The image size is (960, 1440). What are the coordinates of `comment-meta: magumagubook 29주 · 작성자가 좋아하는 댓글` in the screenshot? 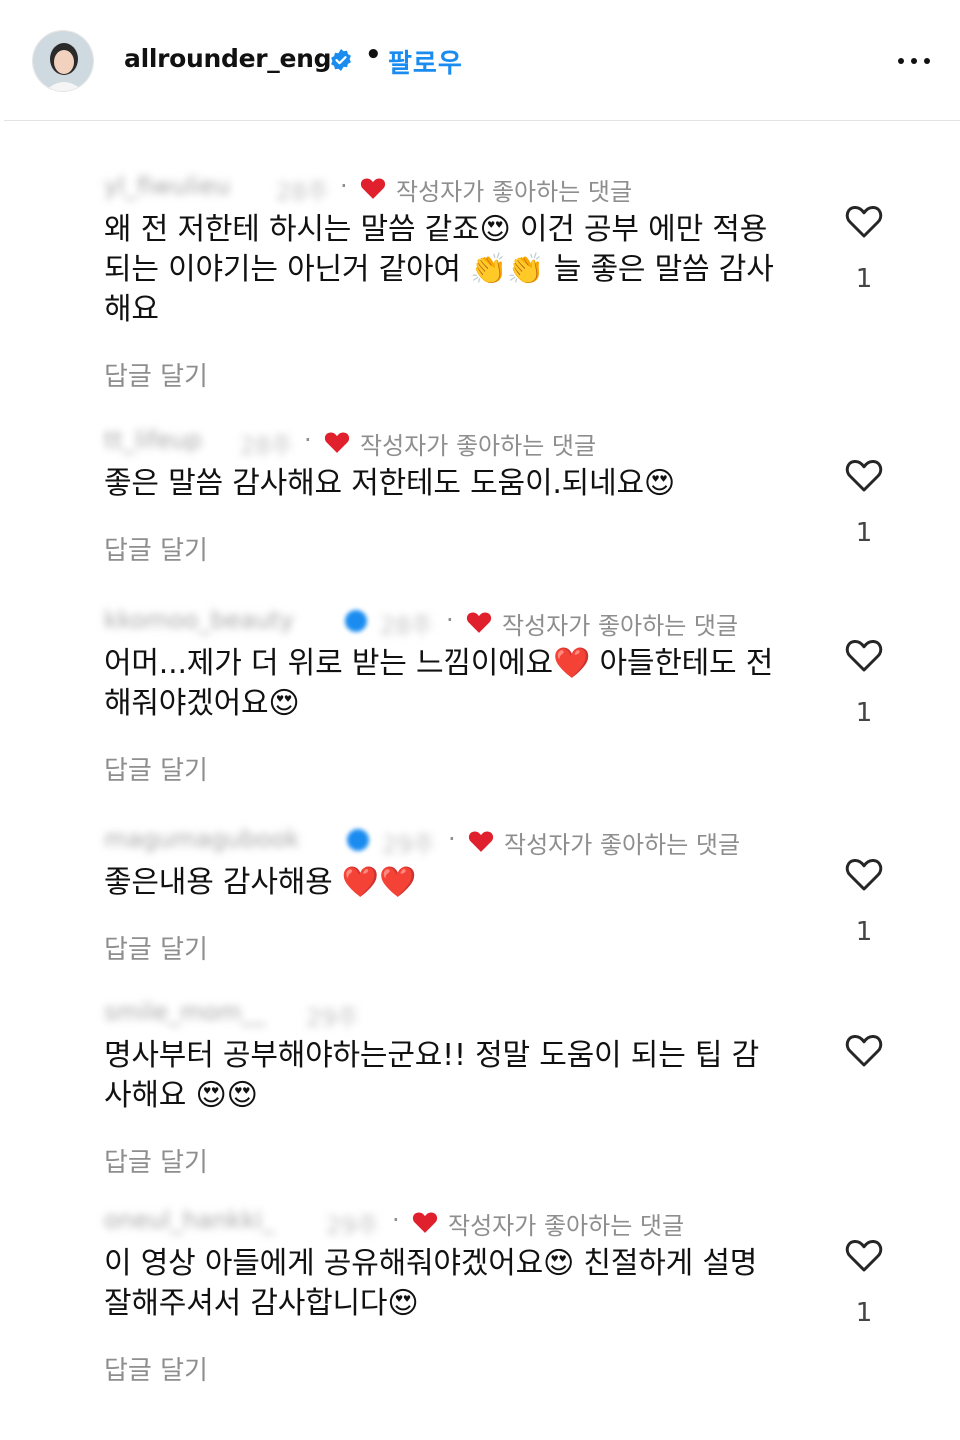 It's located at (514, 841).